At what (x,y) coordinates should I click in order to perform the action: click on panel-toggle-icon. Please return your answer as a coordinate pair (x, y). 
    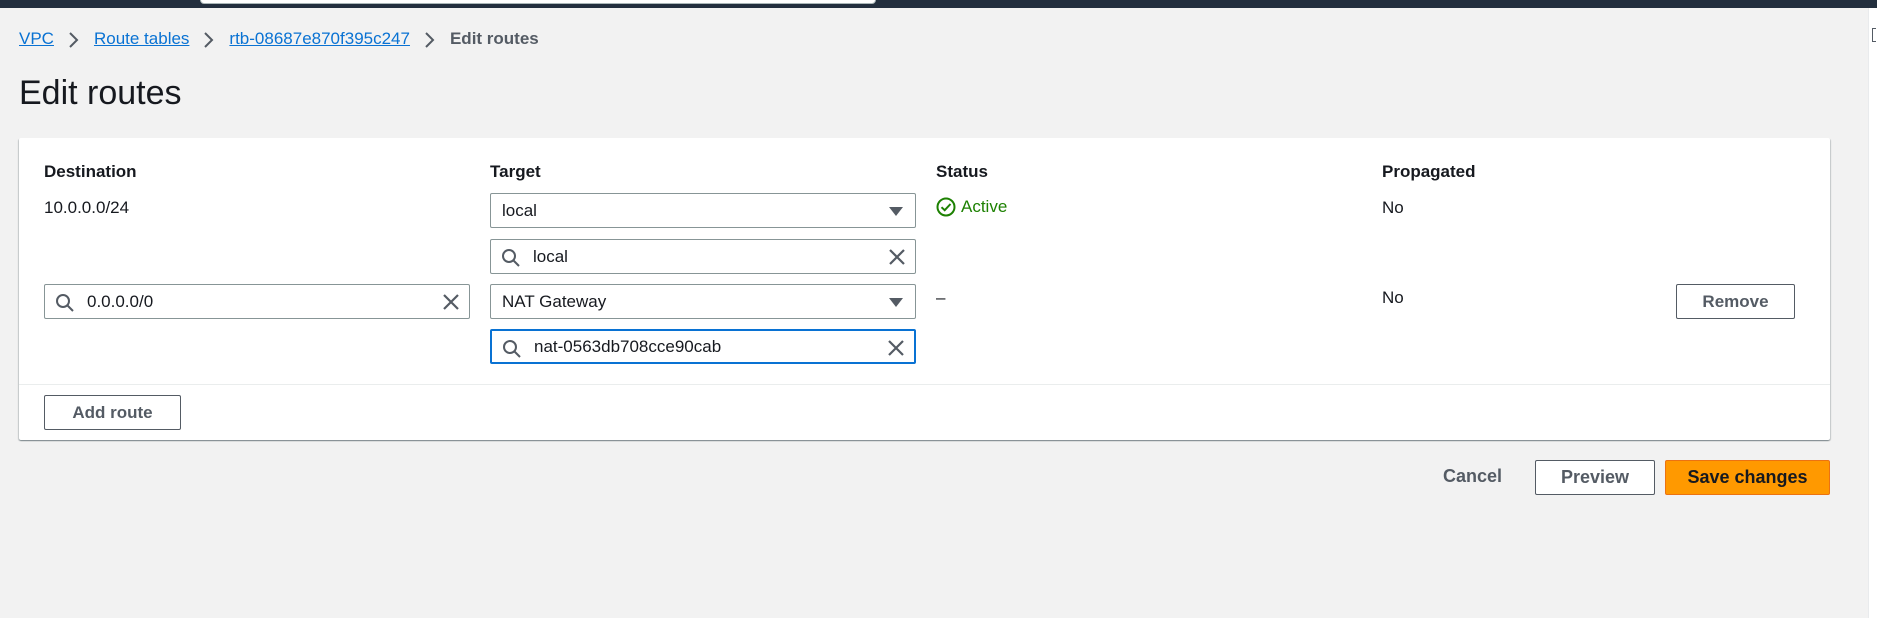
    Looking at the image, I should click on (1874, 35).